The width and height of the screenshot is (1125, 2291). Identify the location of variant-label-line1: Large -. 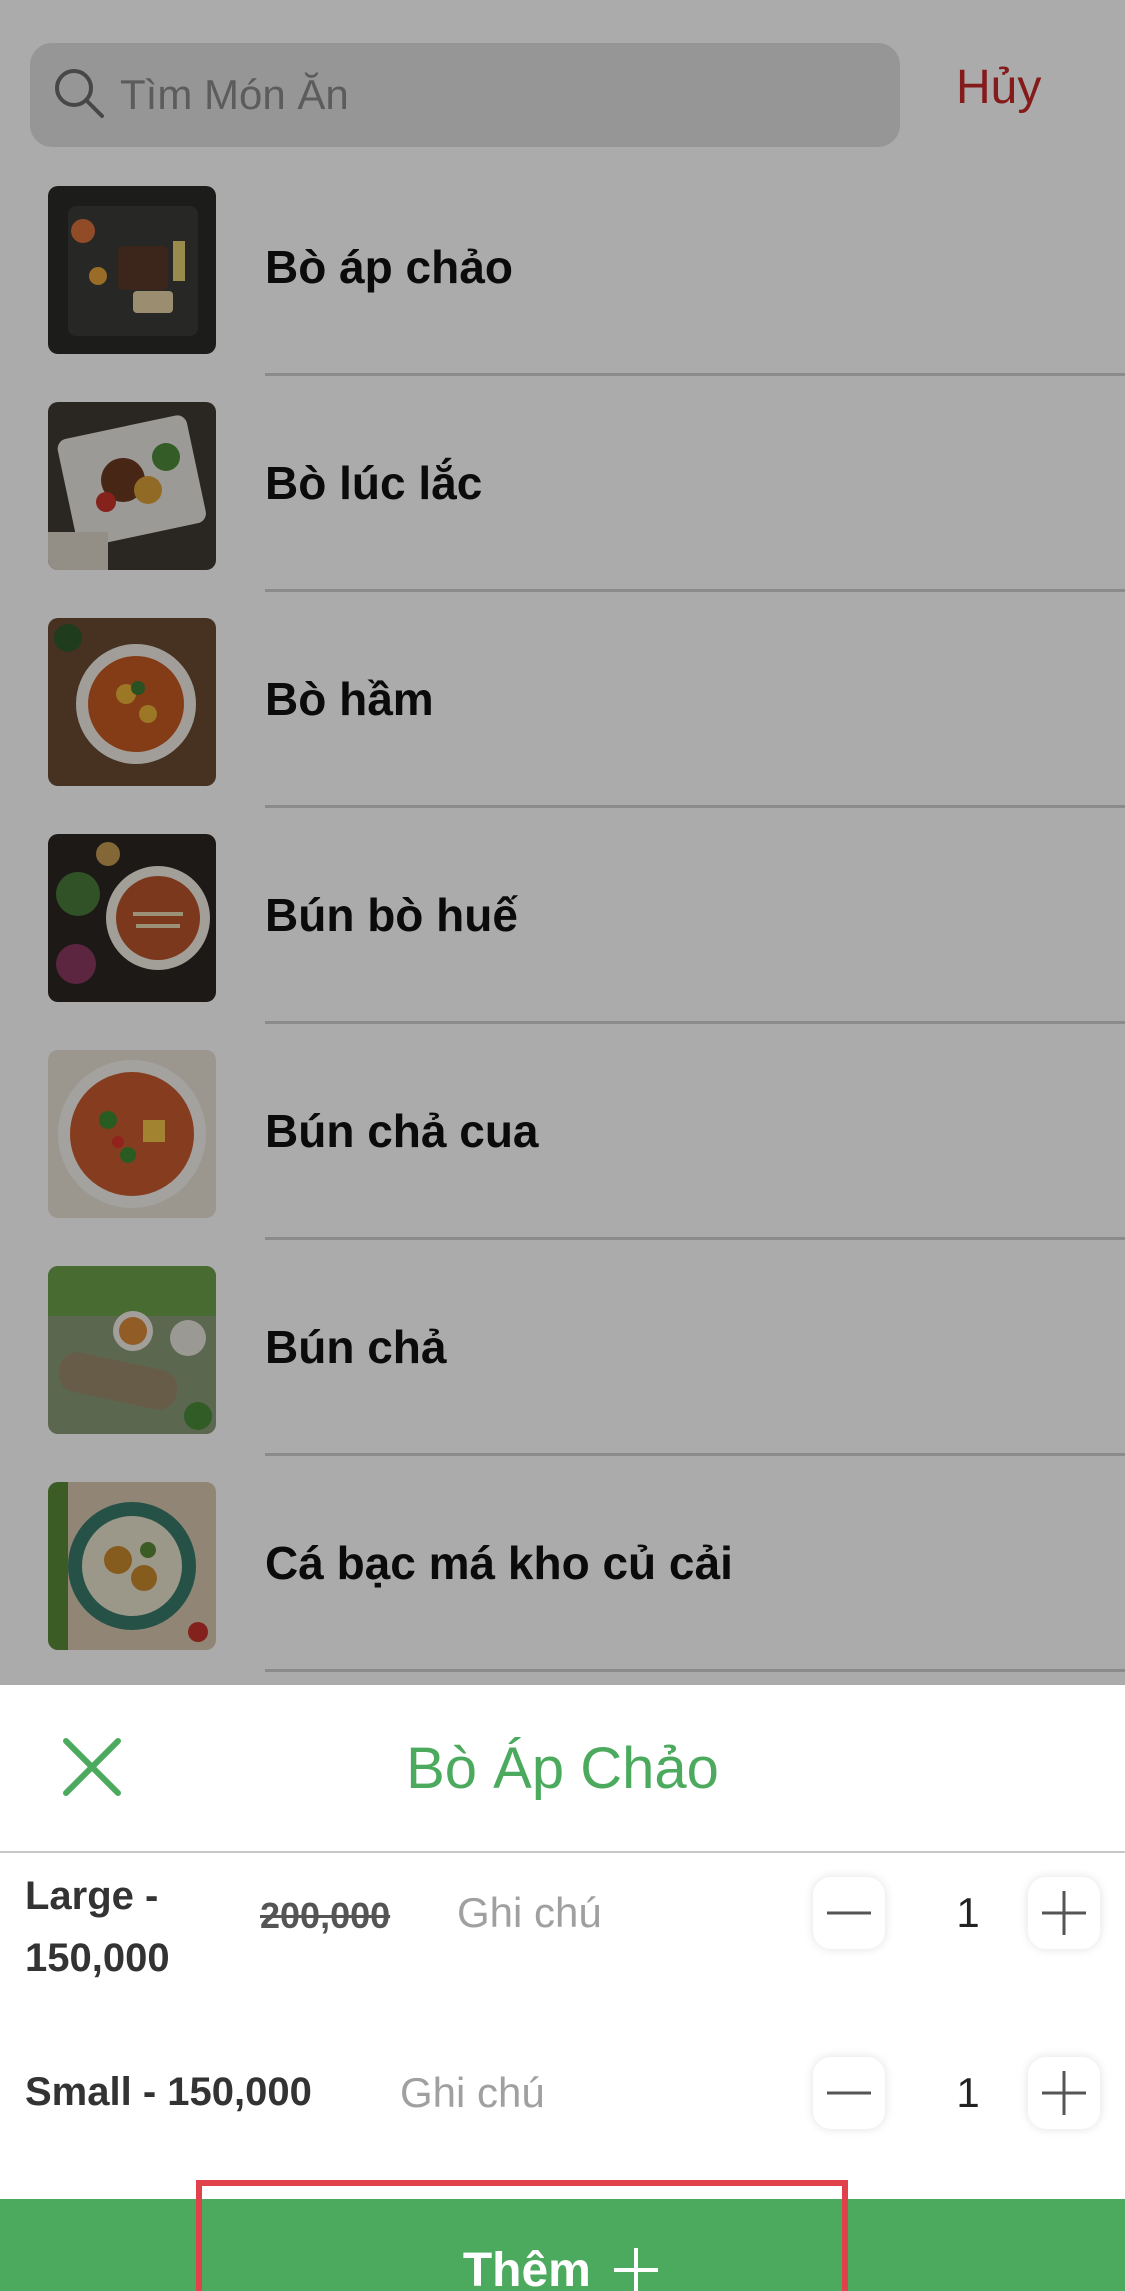
(92, 1896).